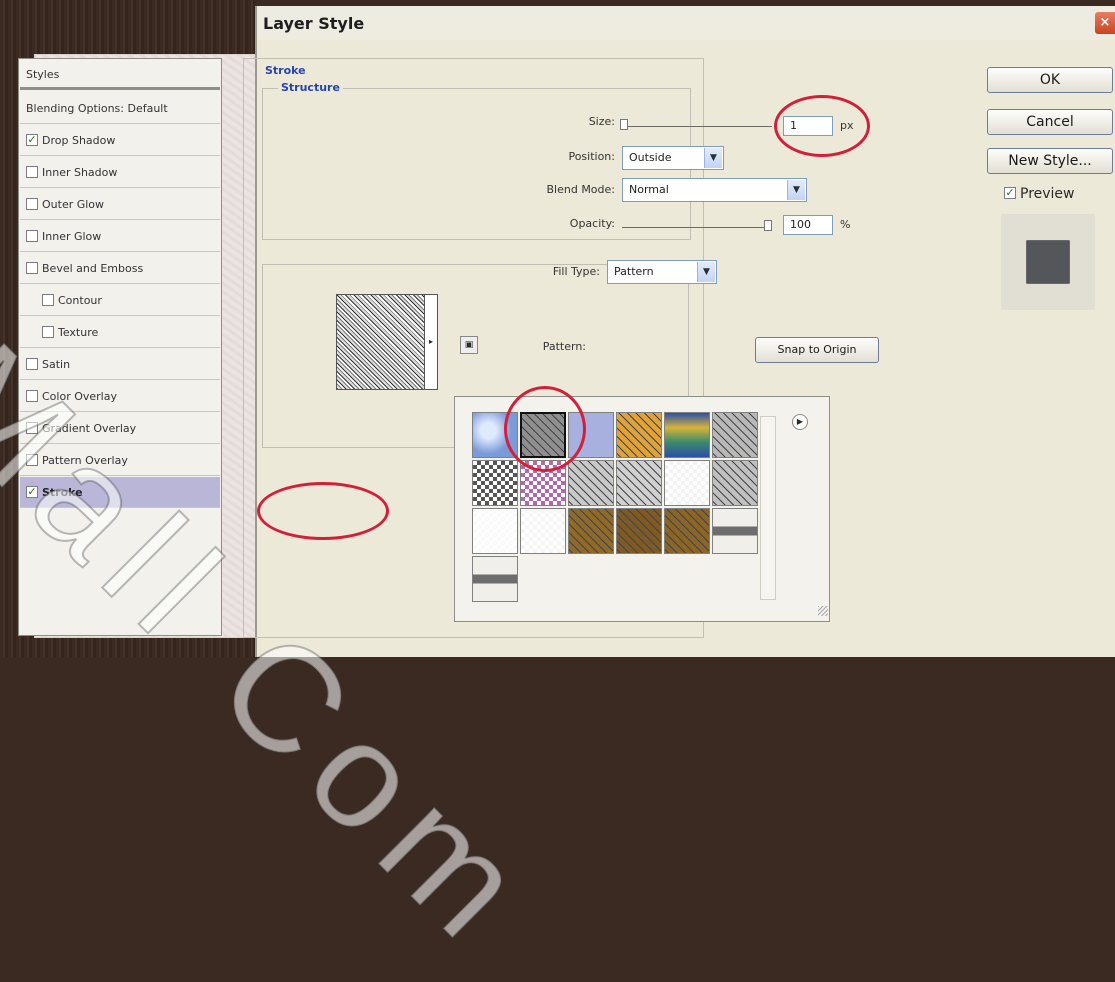  Describe the element at coordinates (285, 70) in the screenshot. I see `stroke-section-title: Stroke` at that location.